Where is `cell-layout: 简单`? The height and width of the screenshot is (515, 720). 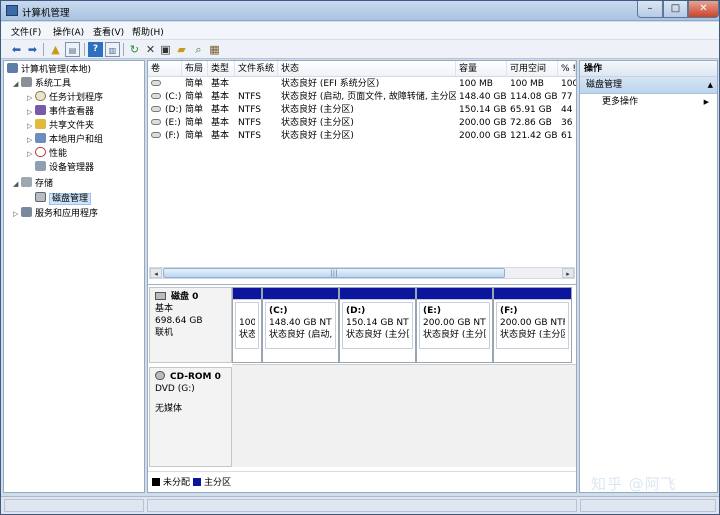 cell-layout: 简单 is located at coordinates (195, 123).